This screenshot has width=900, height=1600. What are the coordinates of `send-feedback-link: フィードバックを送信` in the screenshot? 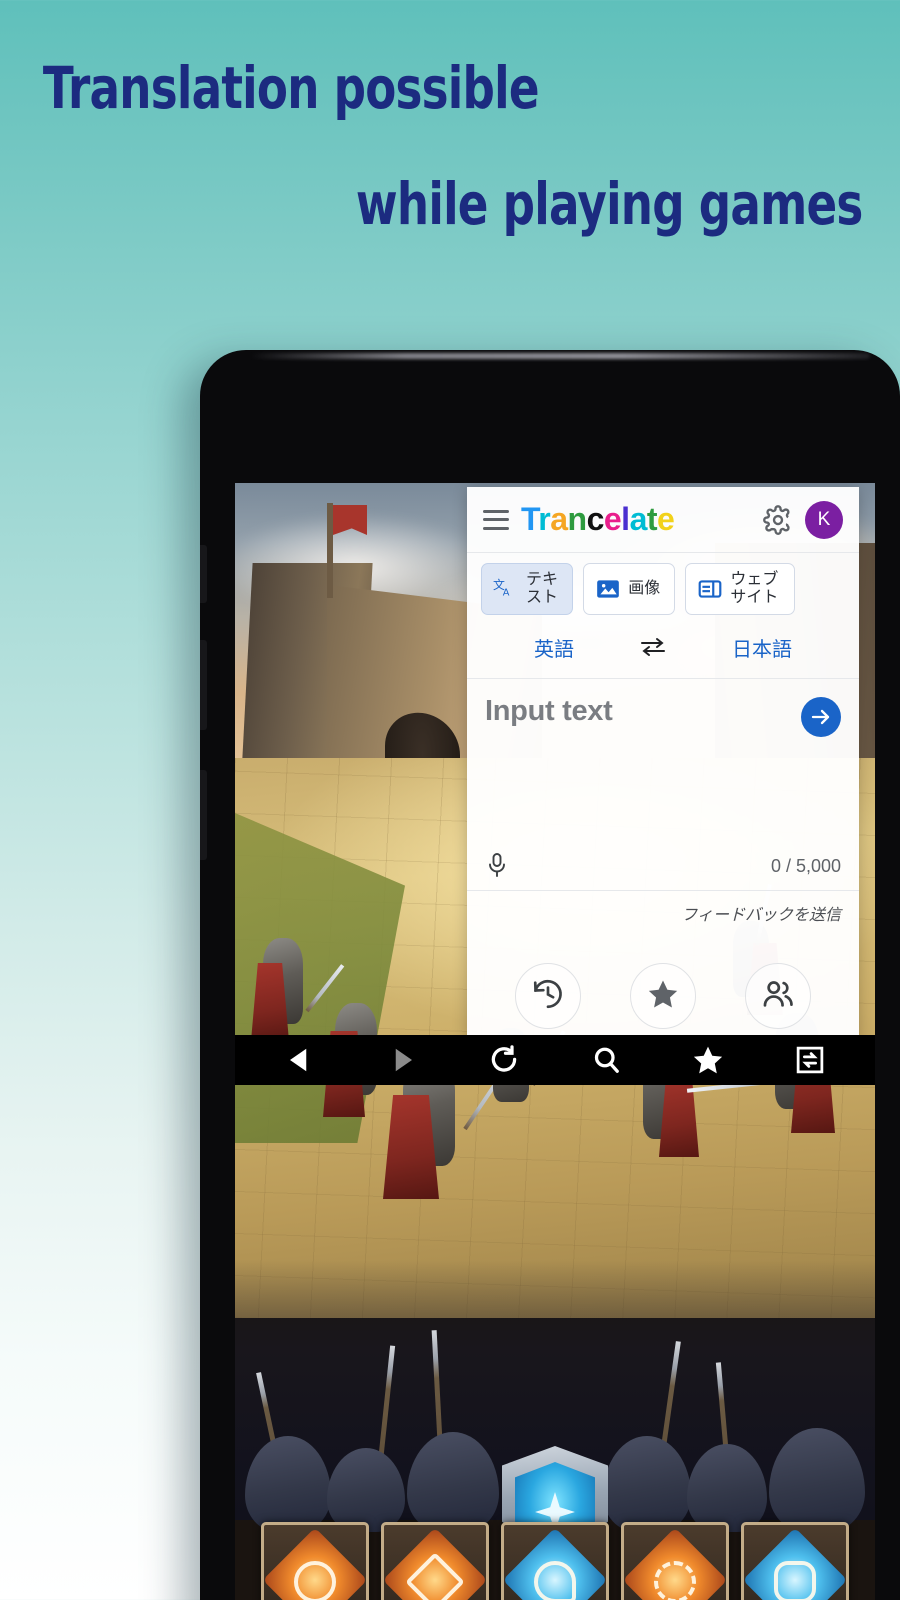 It's located at (761, 915).